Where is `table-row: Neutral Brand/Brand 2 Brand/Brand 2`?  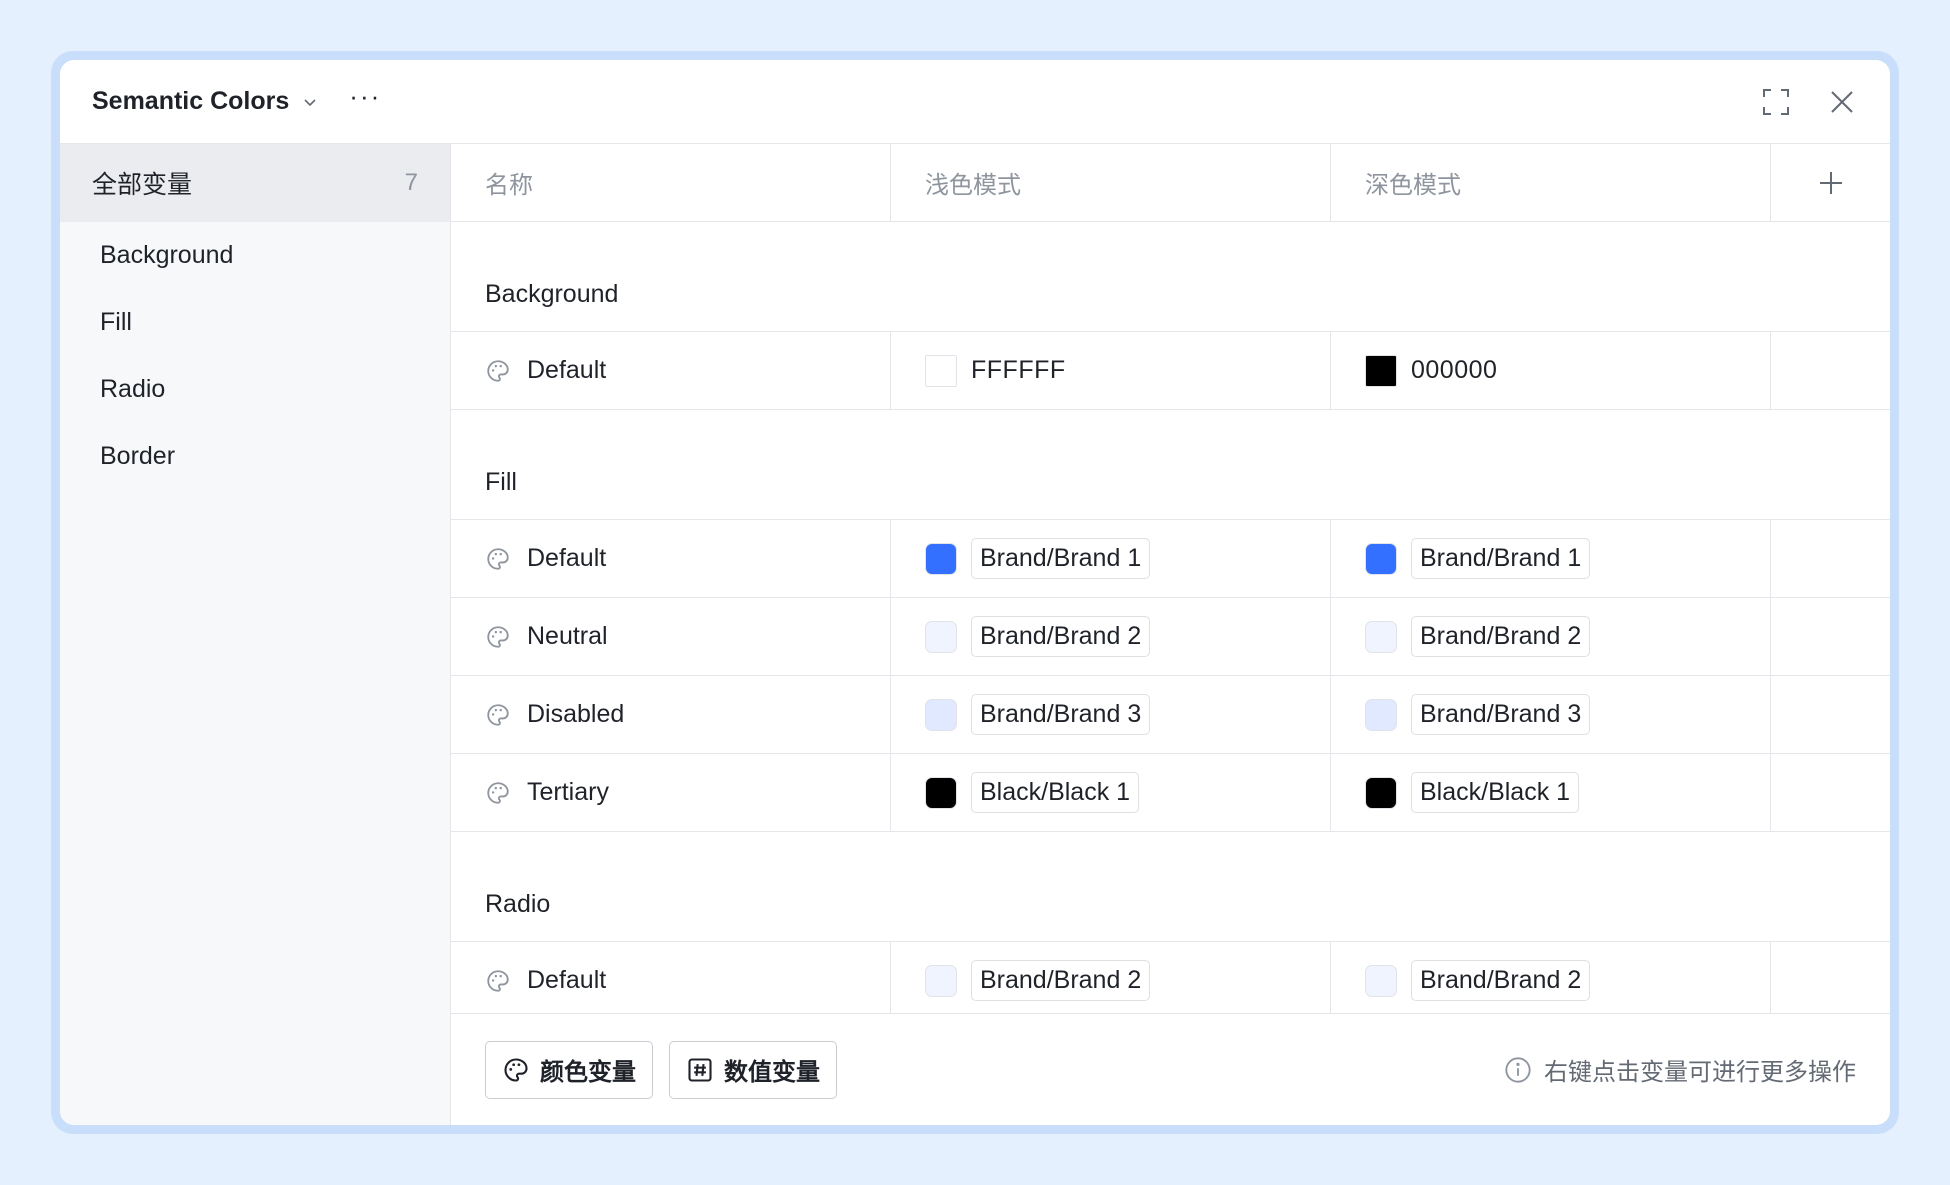 table-row: Neutral Brand/Brand 2 Brand/Brand 2 is located at coordinates (1170, 637).